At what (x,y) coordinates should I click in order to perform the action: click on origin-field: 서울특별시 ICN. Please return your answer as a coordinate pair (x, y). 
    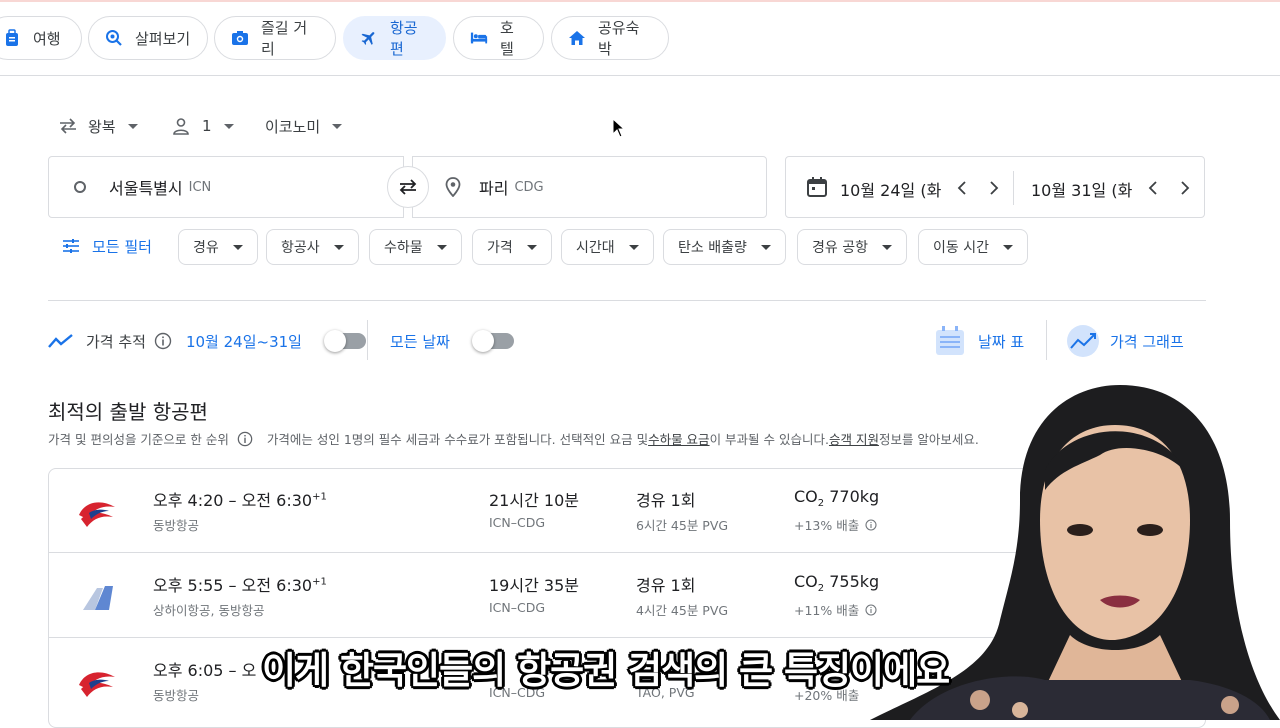
    Looking at the image, I should click on (226, 187).